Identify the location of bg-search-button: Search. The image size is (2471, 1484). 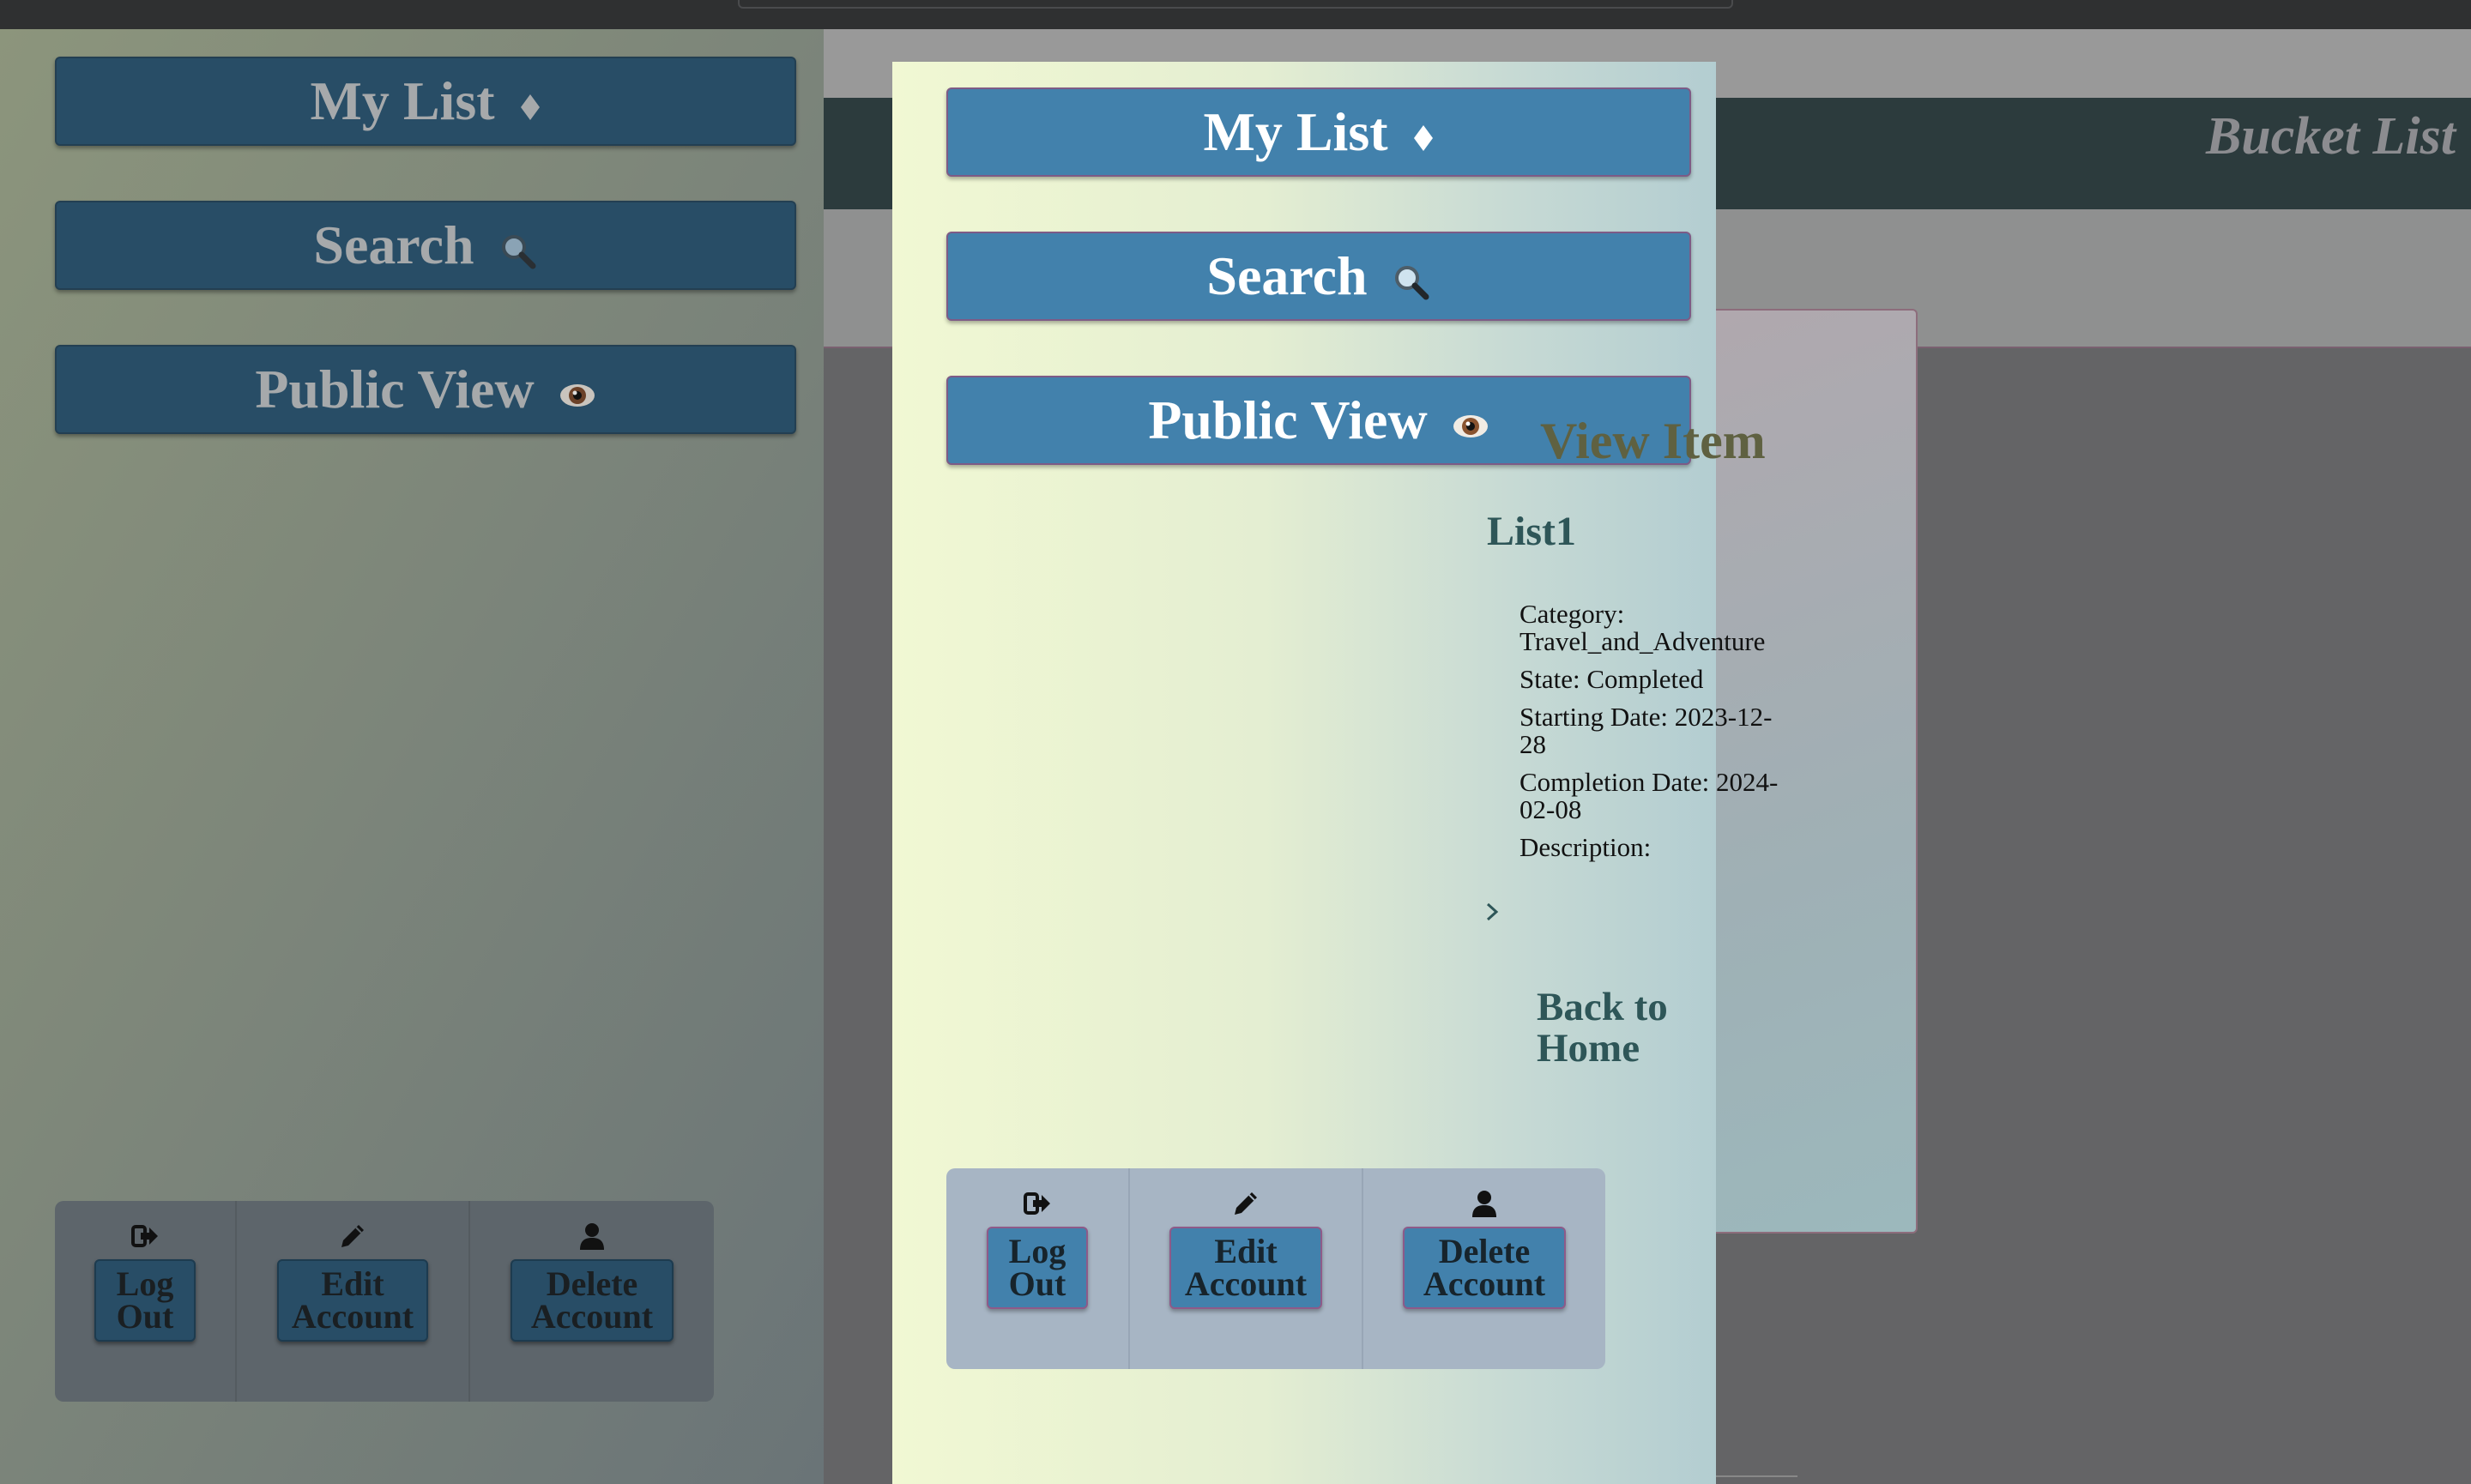
(425, 245).